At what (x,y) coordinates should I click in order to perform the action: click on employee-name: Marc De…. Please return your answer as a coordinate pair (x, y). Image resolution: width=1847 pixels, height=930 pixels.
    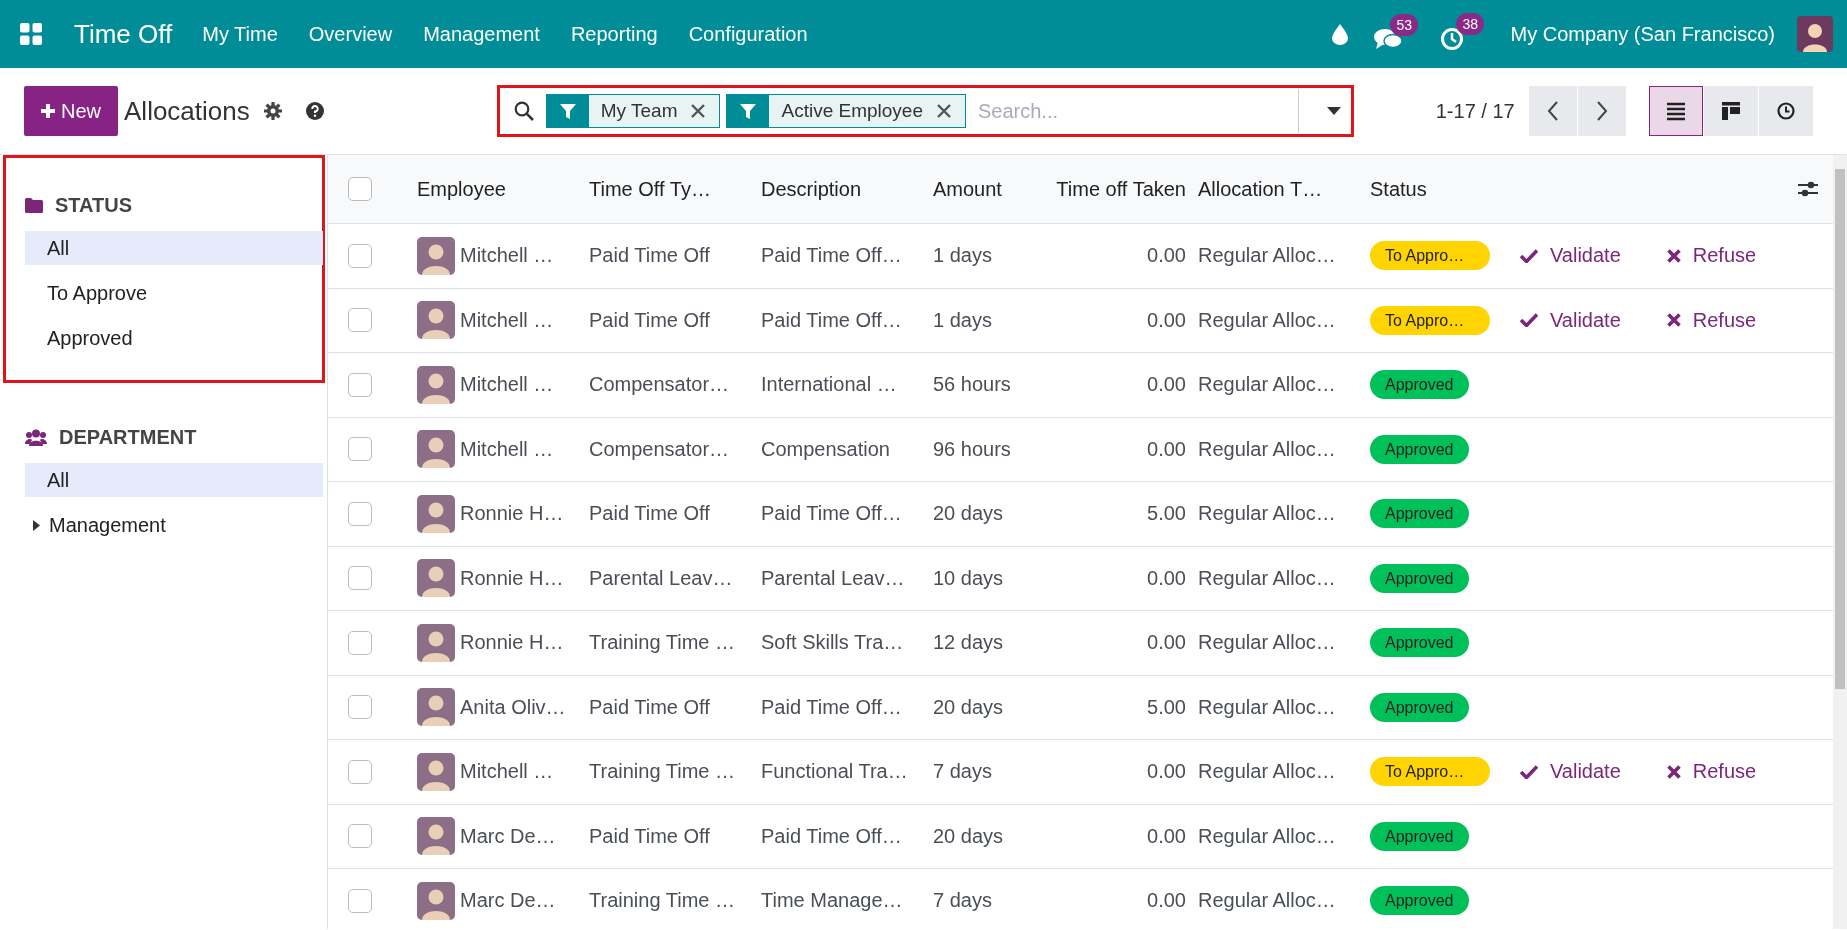
    Looking at the image, I should click on (508, 901).